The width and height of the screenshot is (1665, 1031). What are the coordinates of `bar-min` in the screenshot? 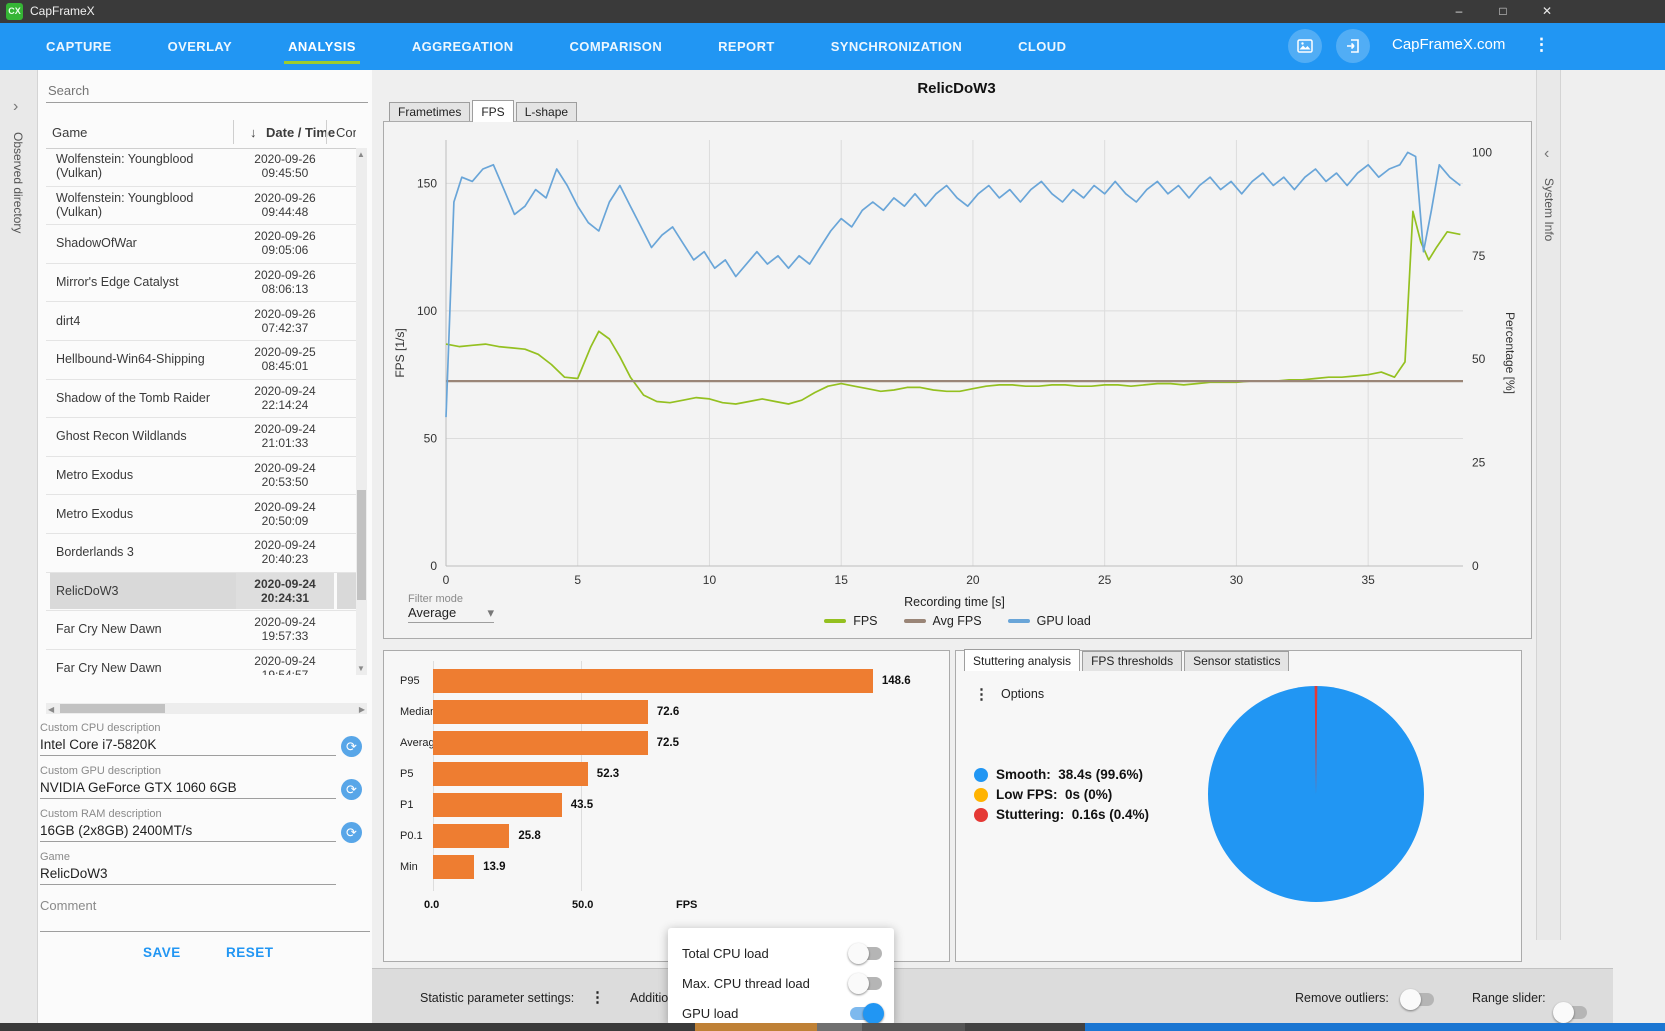 It's located at (454, 867).